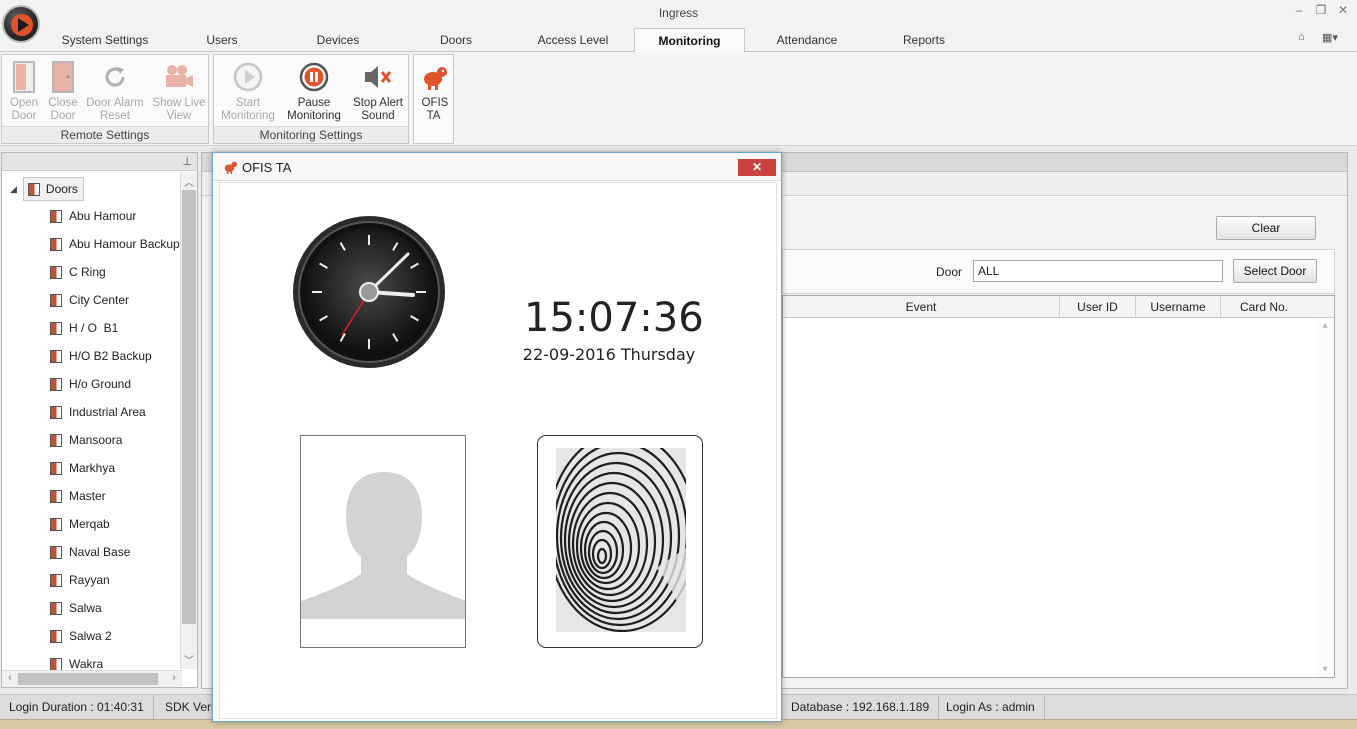 The height and width of the screenshot is (729, 1357). Describe the element at coordinates (689, 40) in the screenshot. I see `tab-monitoring: Monitoring` at that location.